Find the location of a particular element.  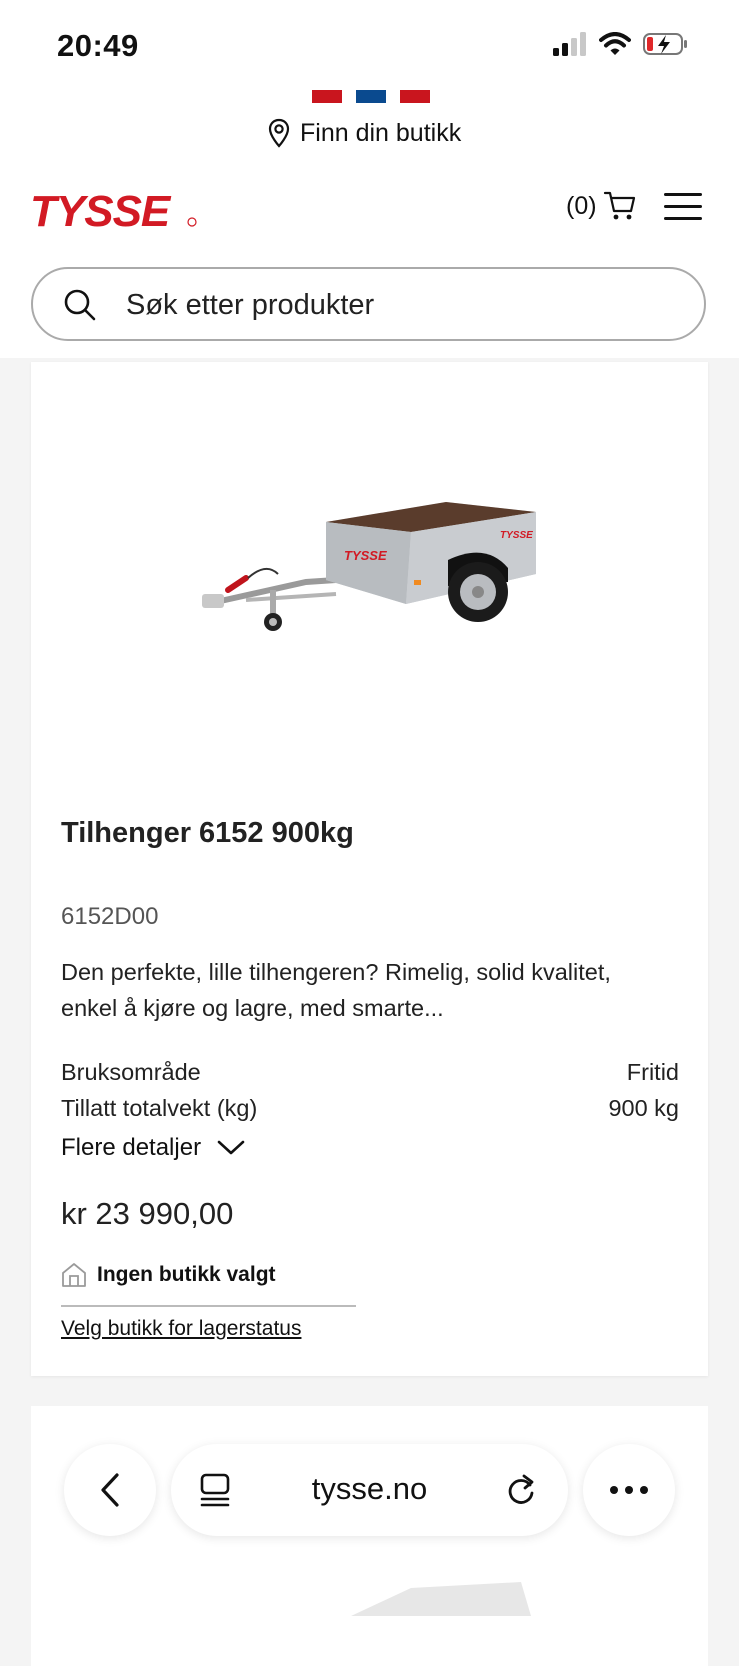

spec-value: 900 kg is located at coordinates (643, 1108).